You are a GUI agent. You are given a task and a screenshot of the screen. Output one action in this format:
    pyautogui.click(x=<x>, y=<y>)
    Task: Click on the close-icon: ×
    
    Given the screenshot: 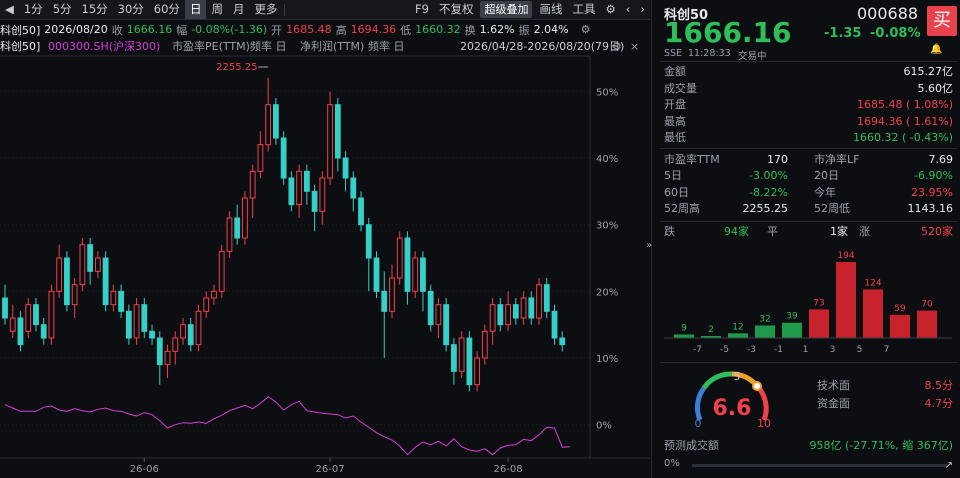 What is the action you would take?
    pyautogui.click(x=634, y=46)
    